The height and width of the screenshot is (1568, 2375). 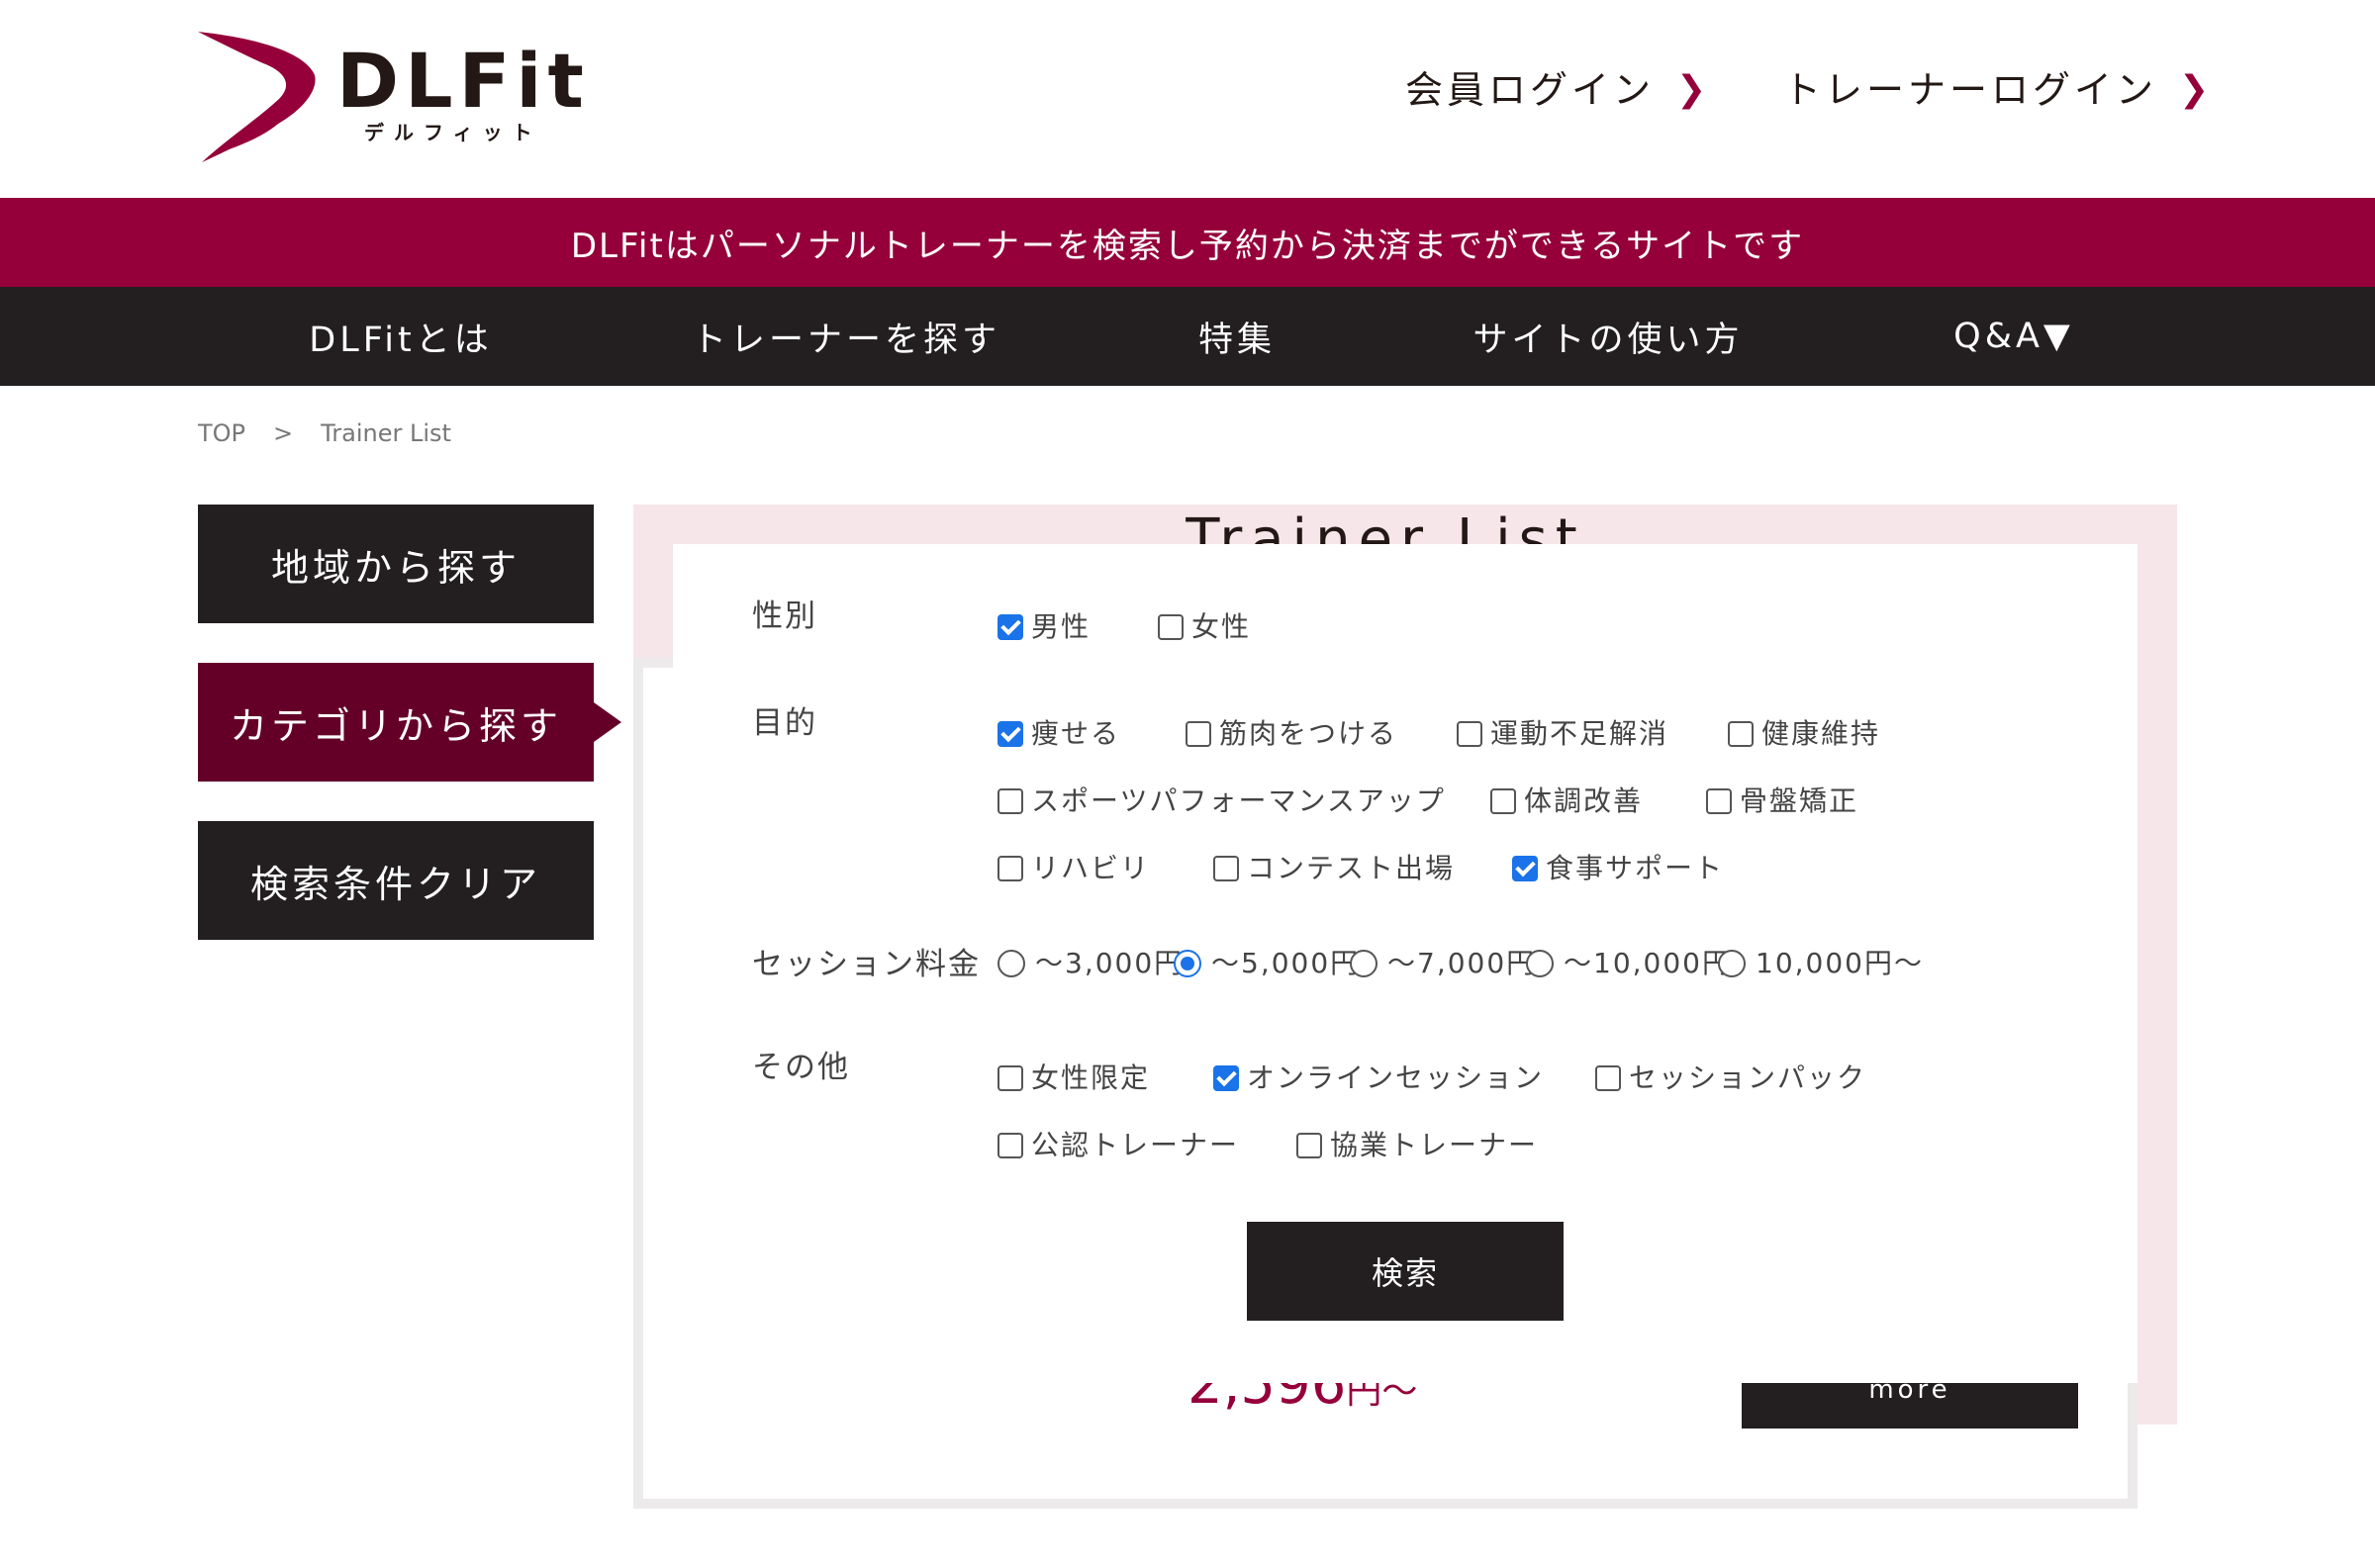 I want to click on gender-male-checkbox, so click(x=1011, y=627).